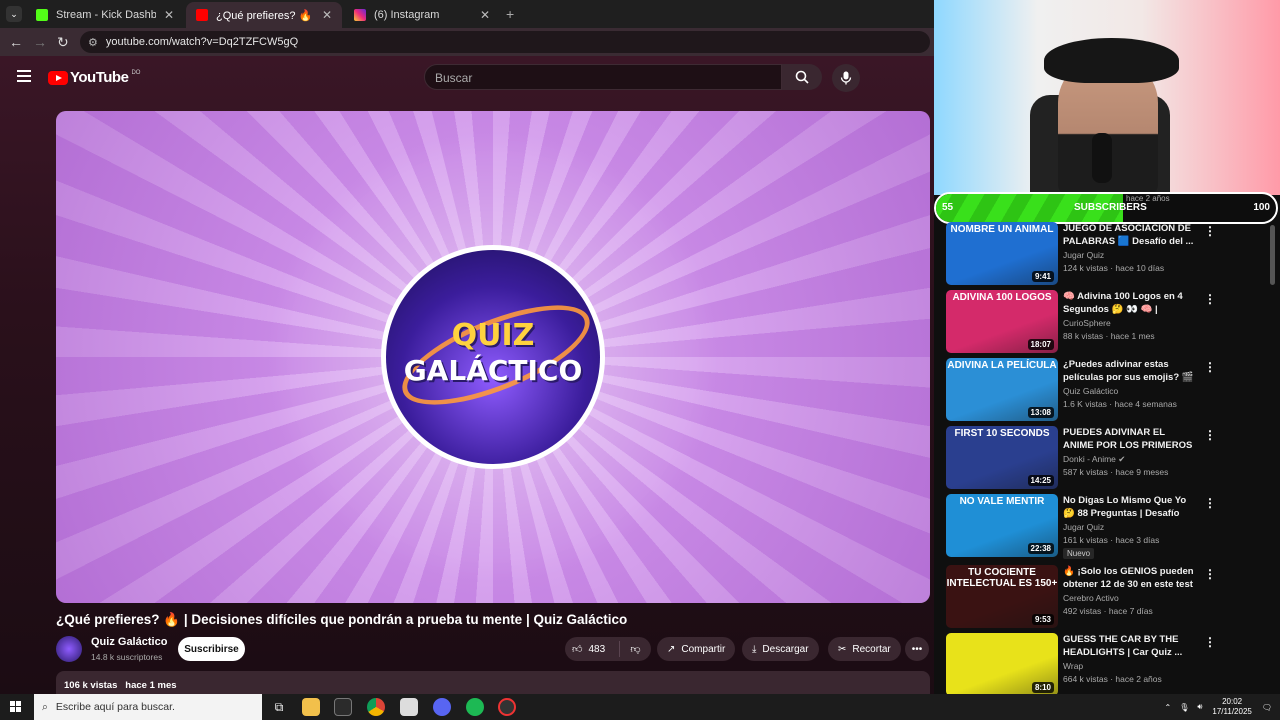  Describe the element at coordinates (785, 649) in the screenshot. I see `download-label: Descargar` at that location.